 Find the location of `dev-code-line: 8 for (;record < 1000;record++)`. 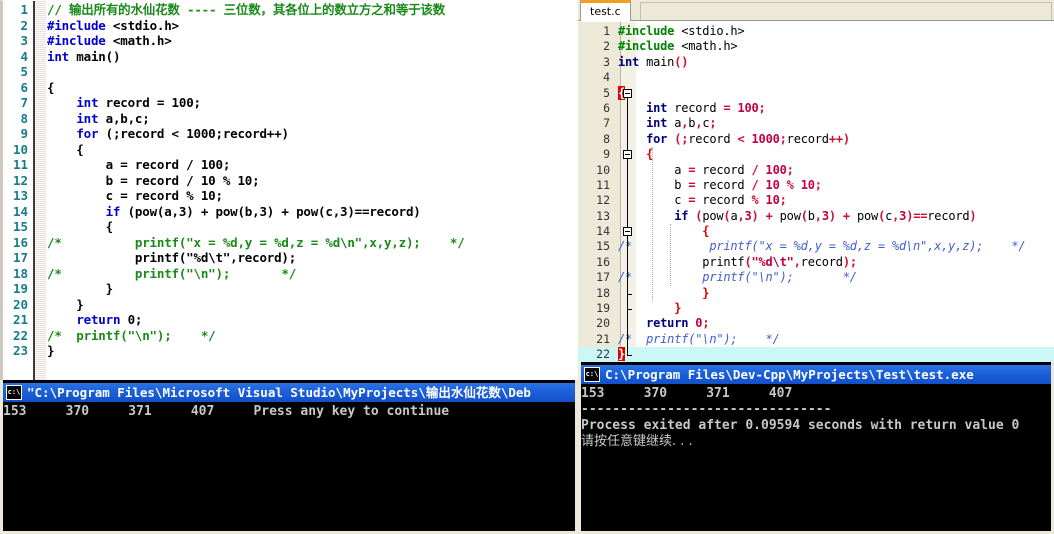

dev-code-line: 8 for (;record < 1000;record++) is located at coordinates (816, 139).